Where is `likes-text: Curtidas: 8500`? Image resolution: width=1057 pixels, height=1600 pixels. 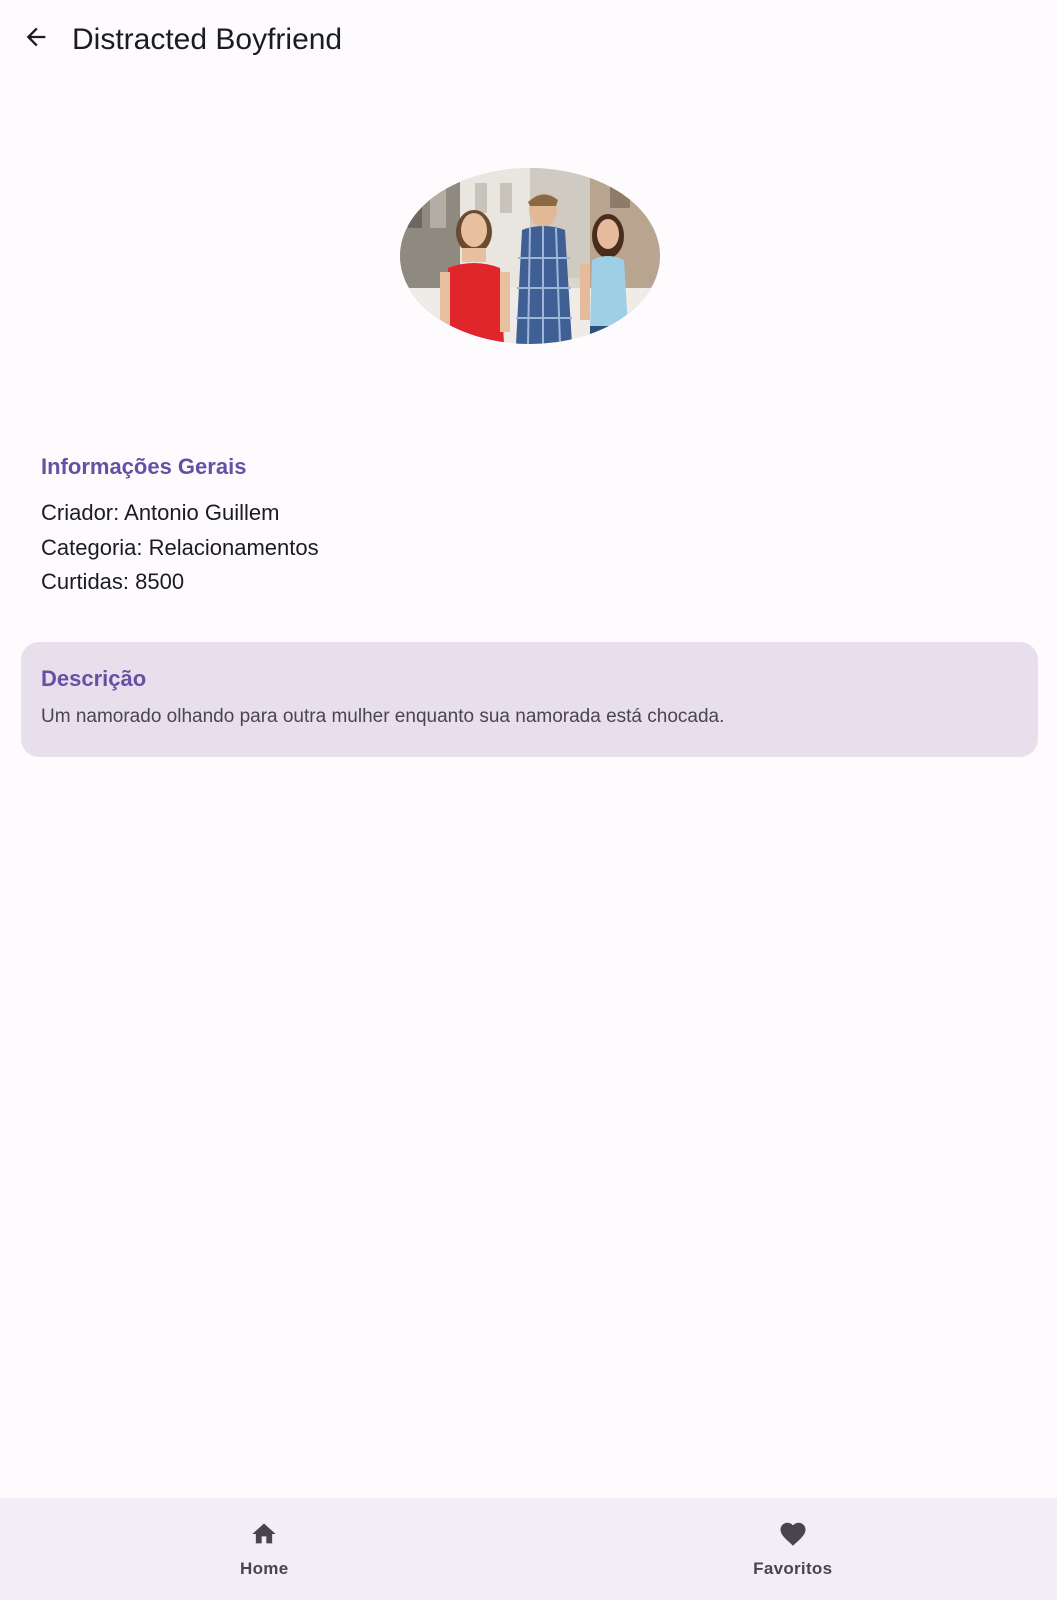
likes-text: Curtidas: 8500 is located at coordinates (113, 581).